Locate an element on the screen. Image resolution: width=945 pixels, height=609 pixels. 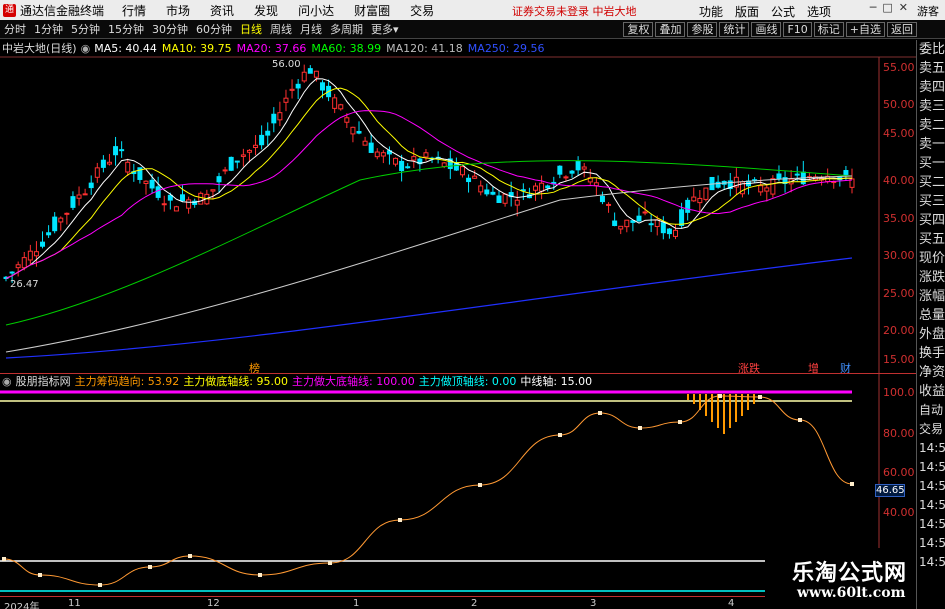
quote-panel-item: 买三 is located at coordinates (931, 201).